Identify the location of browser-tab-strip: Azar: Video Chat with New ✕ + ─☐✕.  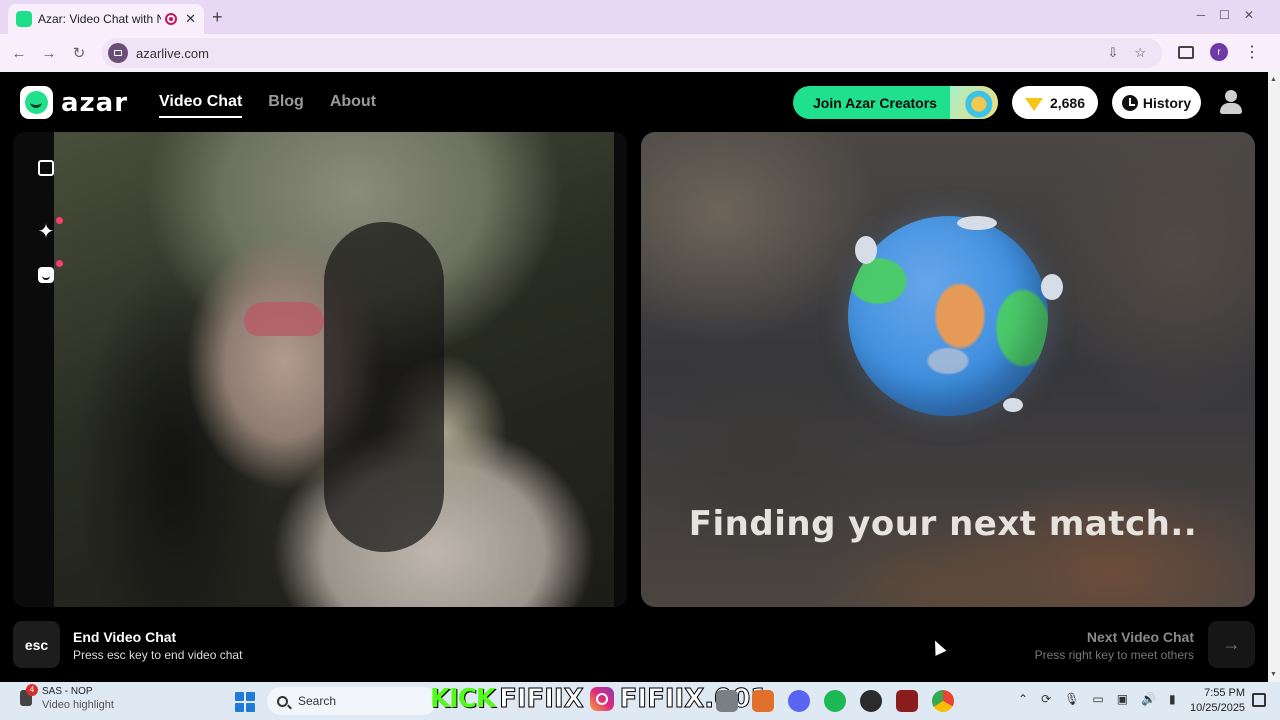
(640, 17).